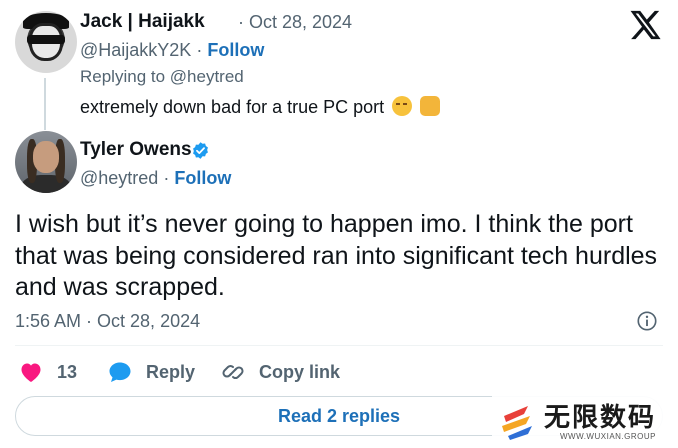 The image size is (678, 448). I want to click on watermark-logo-icon, so click(517, 423).